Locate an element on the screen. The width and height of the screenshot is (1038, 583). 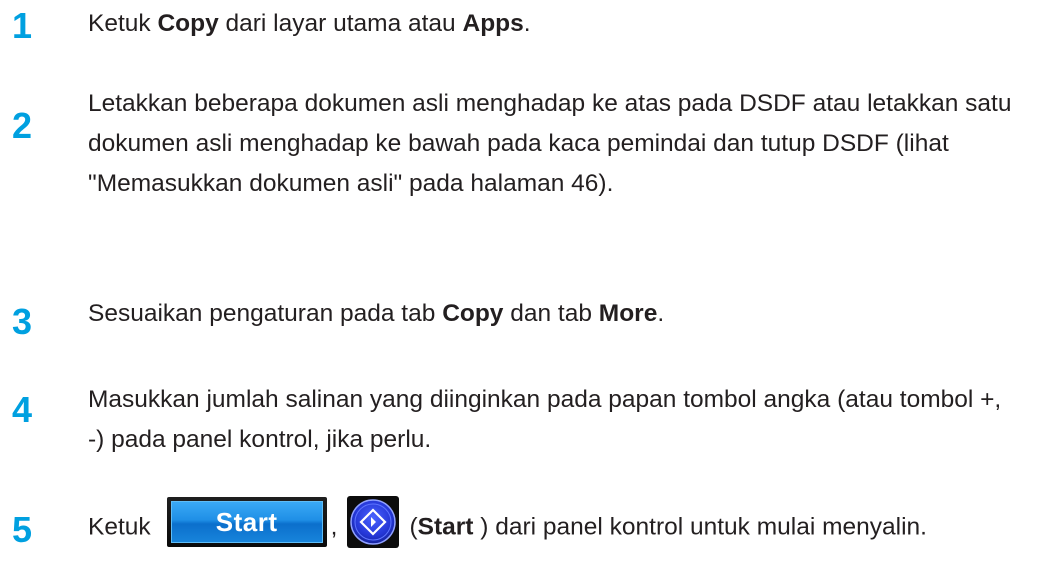
text-fragment: dan tab is located at coordinates (551, 313).